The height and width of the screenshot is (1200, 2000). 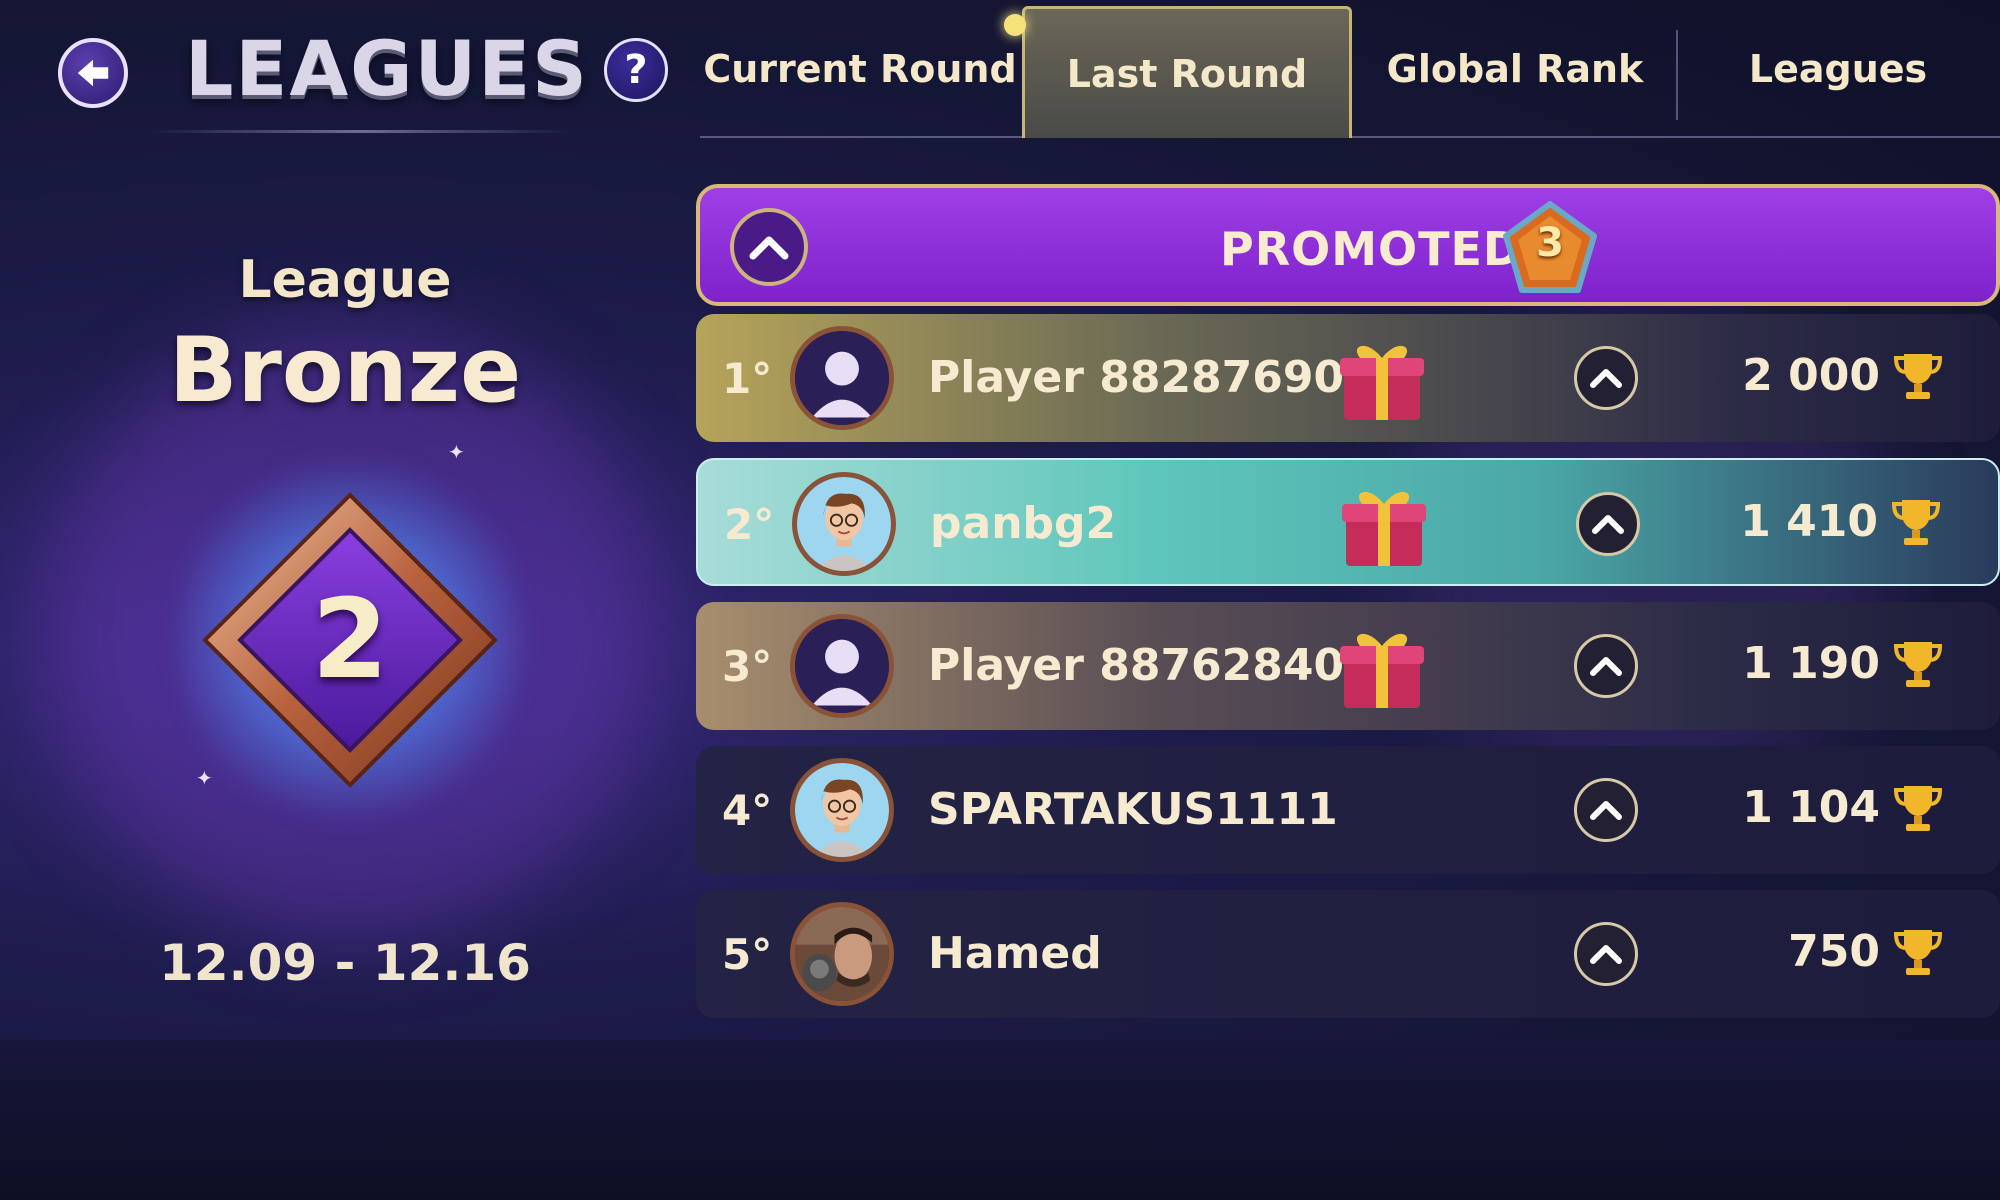 I want to click on player-name: Player 88287690, so click(x=1136, y=377).